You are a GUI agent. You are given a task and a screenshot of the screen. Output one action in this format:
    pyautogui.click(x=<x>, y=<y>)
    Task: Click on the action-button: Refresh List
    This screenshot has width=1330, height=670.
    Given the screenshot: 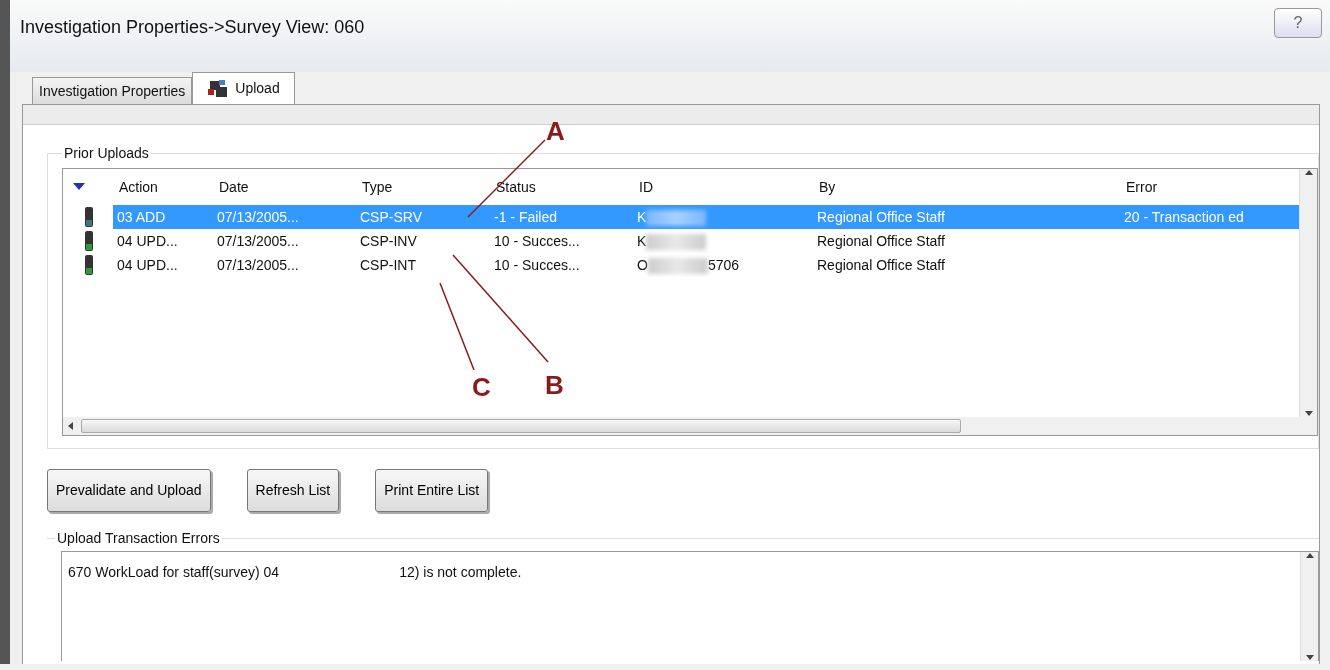 What is the action you would take?
    pyautogui.click(x=293, y=490)
    